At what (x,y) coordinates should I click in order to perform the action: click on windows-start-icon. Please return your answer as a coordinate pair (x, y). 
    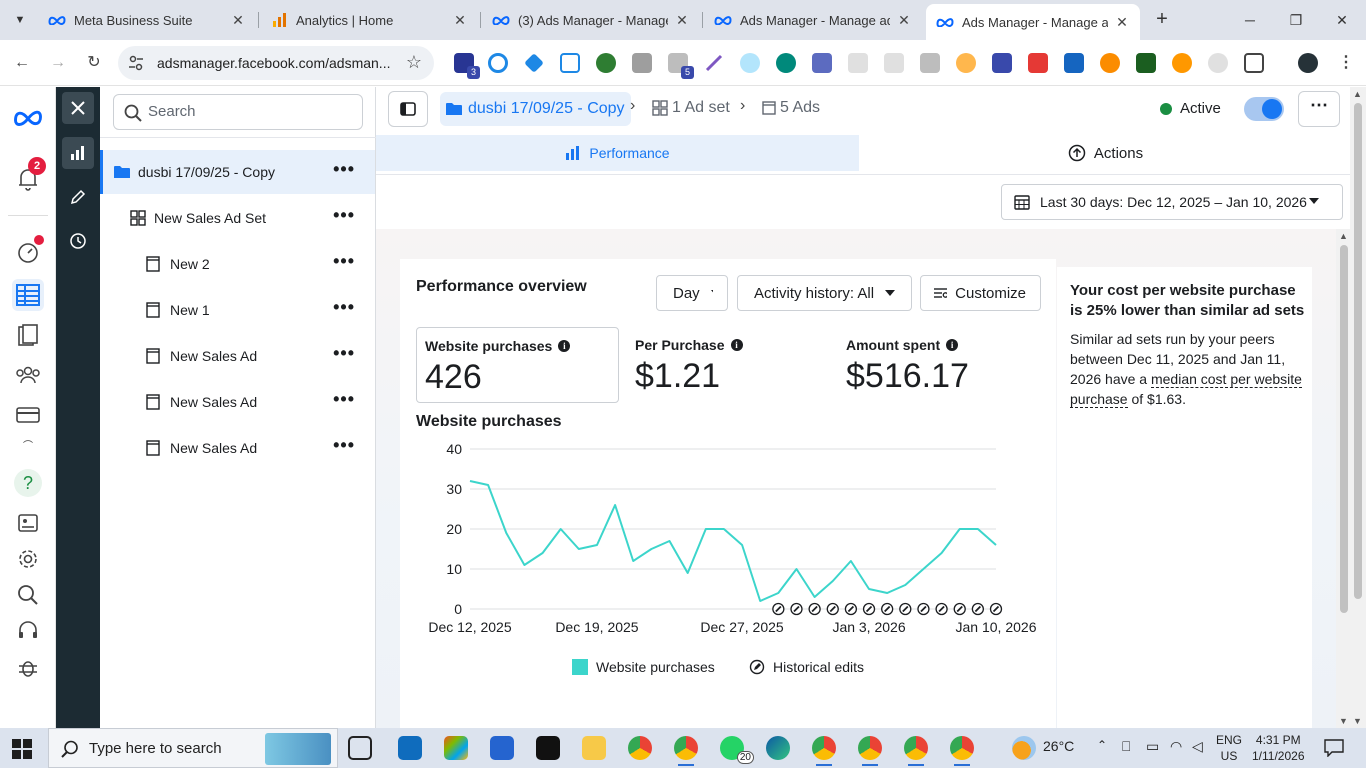
    Looking at the image, I should click on (22, 749).